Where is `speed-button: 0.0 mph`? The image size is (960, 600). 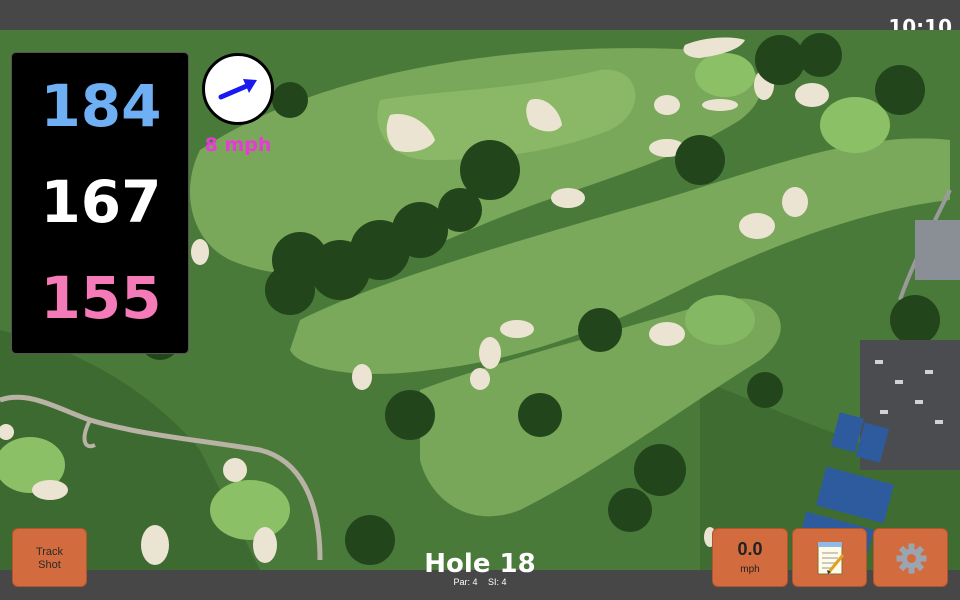
speed-button: 0.0 mph is located at coordinates (750, 557).